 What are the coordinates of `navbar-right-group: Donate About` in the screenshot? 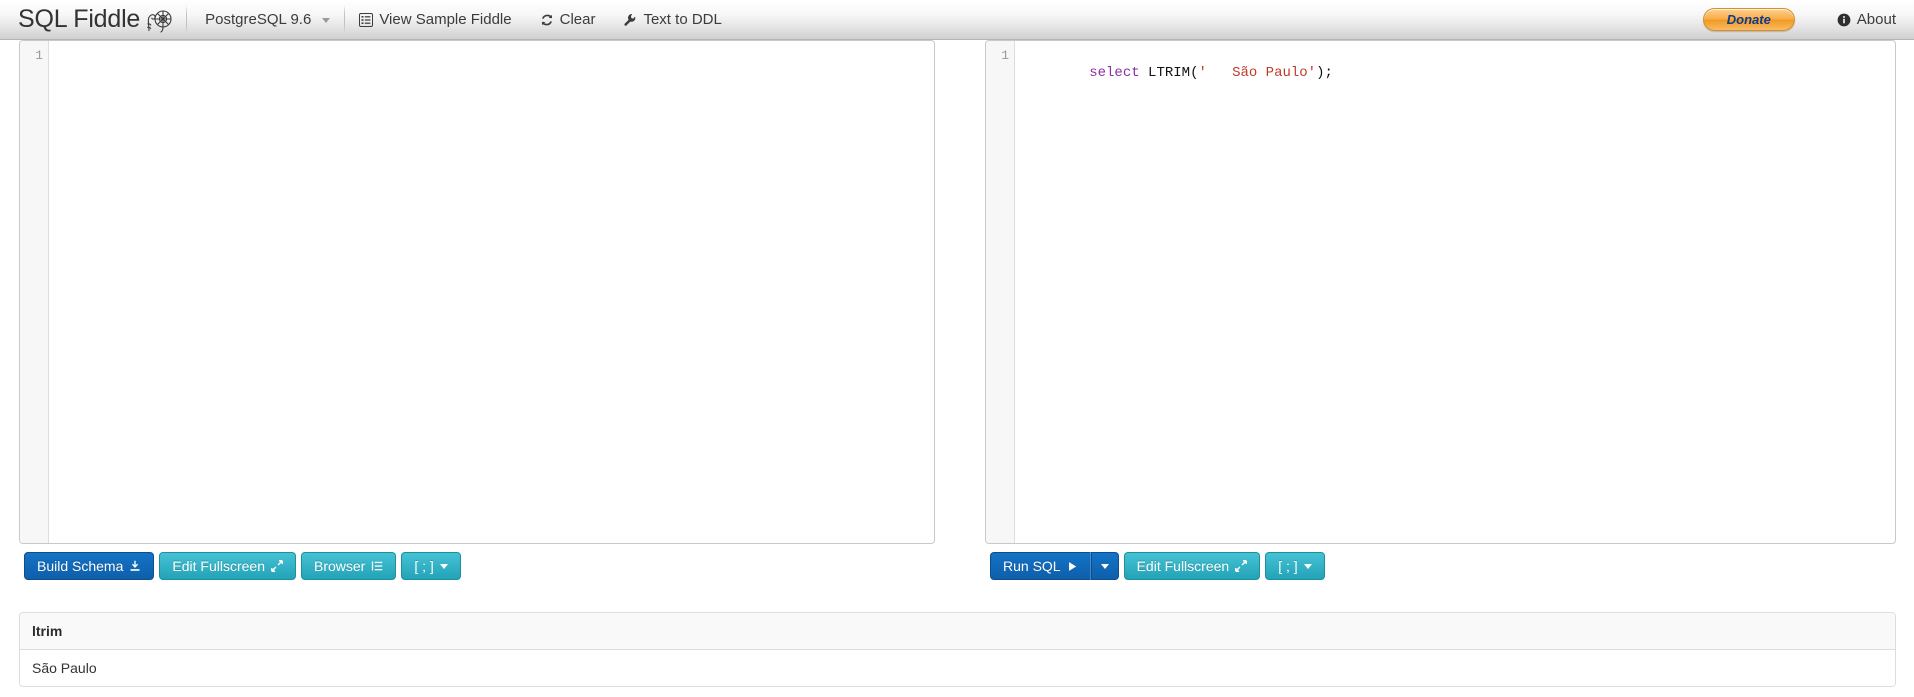 It's located at (1808, 19).